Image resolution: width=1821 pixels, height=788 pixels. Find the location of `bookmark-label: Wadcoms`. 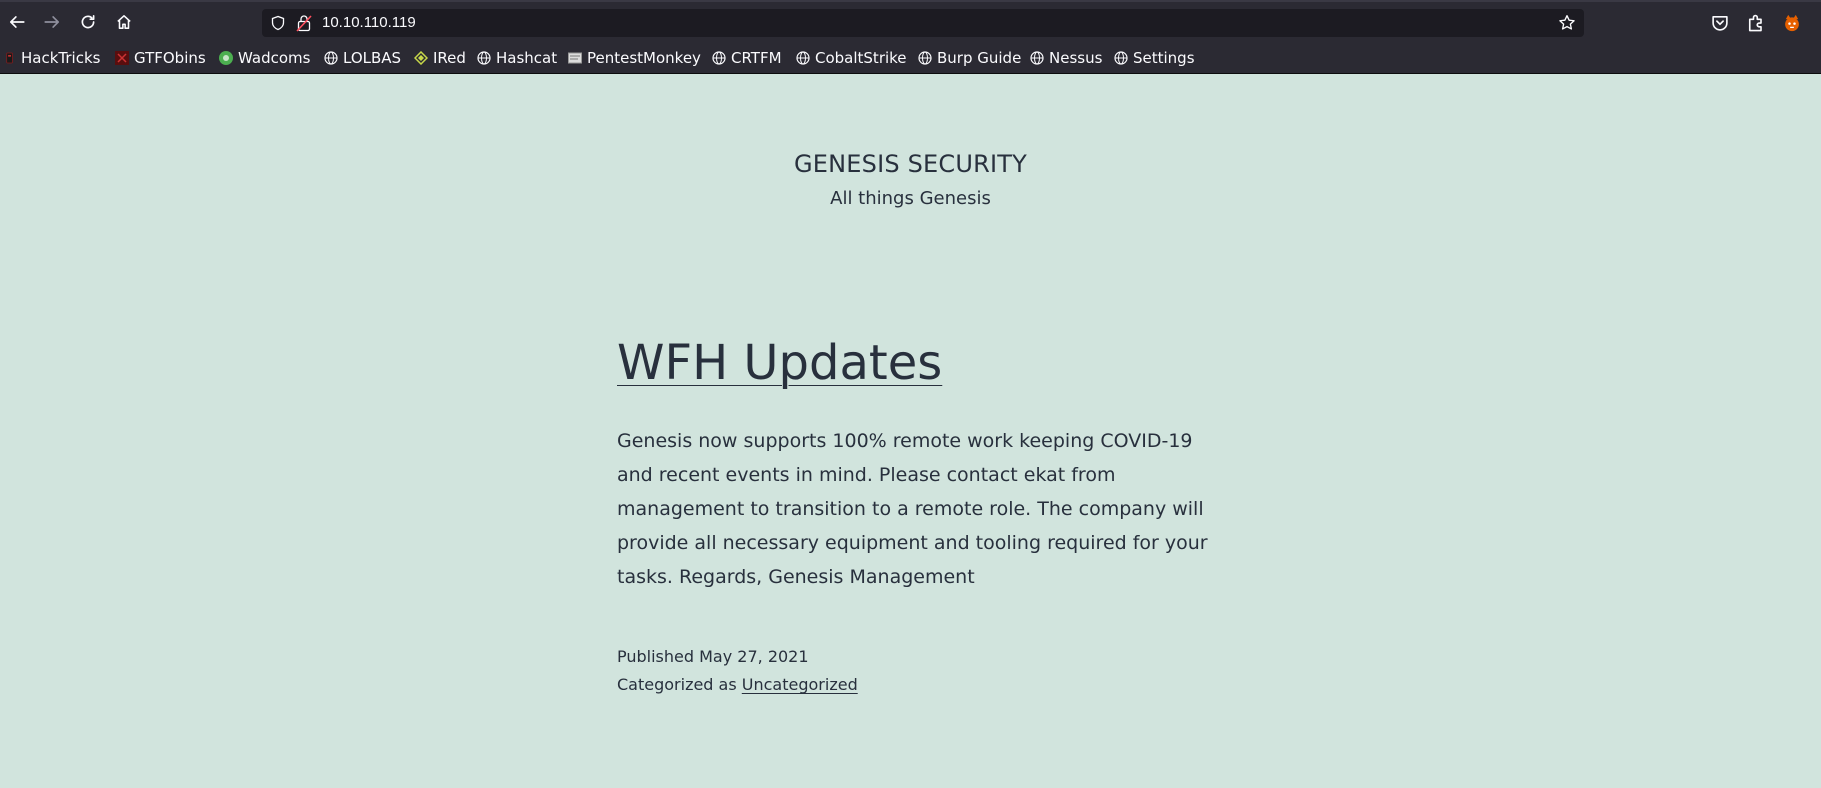

bookmark-label: Wadcoms is located at coordinates (274, 58).